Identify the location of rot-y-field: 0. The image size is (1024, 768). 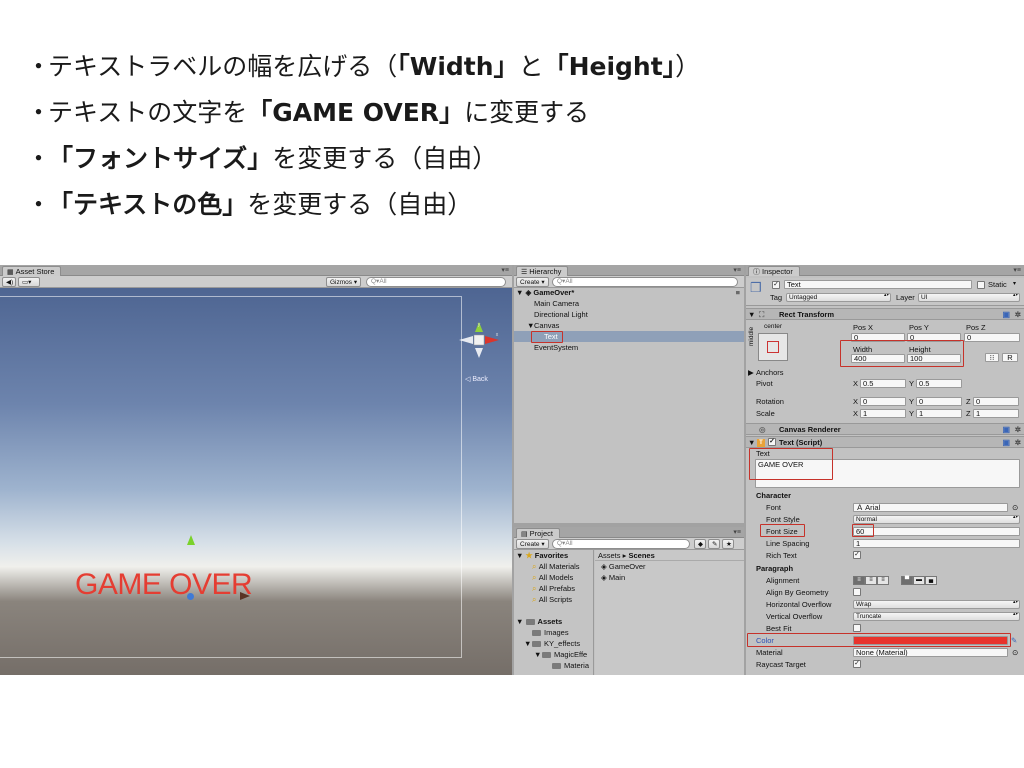
(939, 401).